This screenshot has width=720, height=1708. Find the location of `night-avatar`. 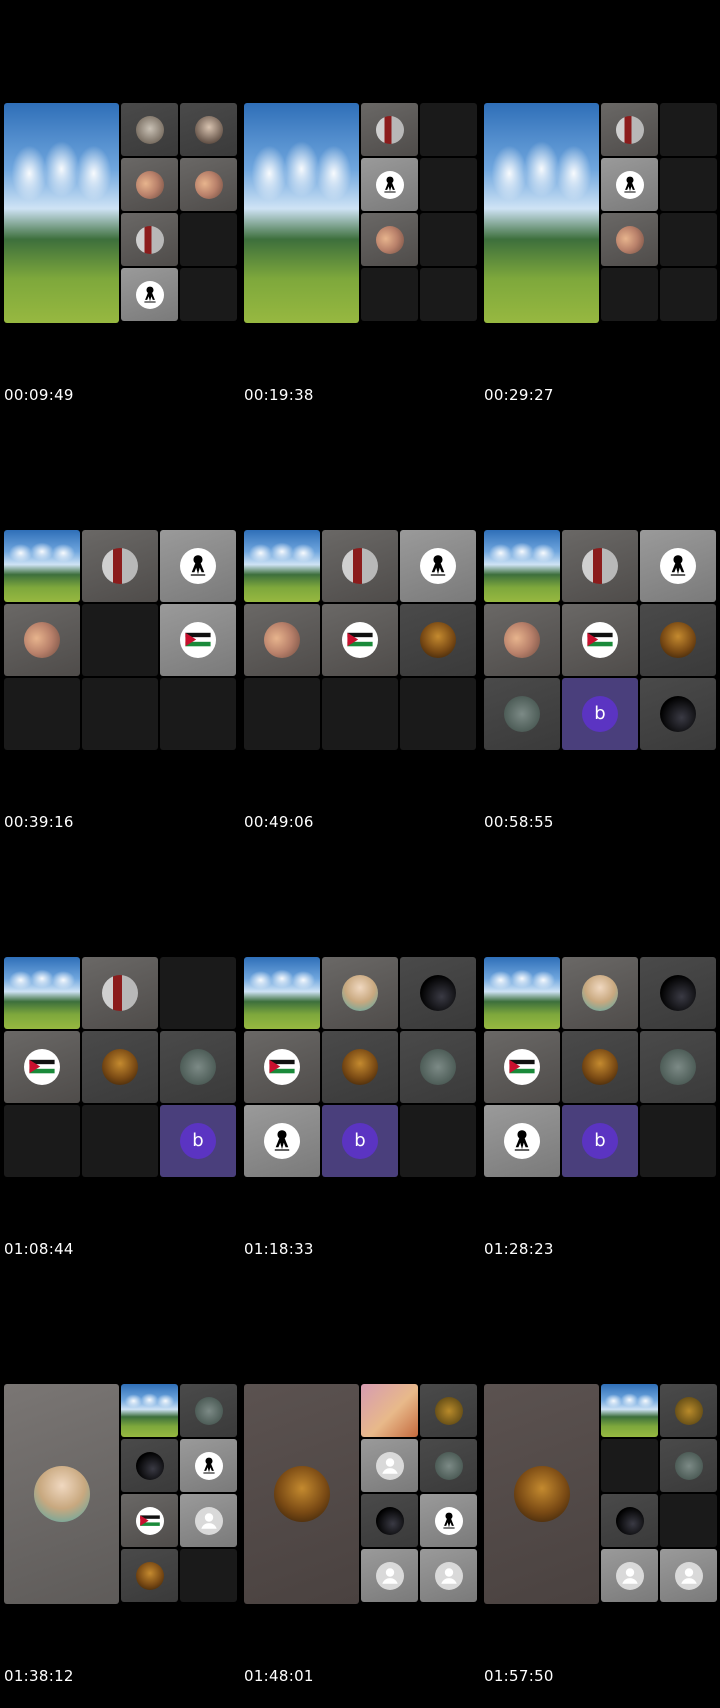

night-avatar is located at coordinates (389, 1520).